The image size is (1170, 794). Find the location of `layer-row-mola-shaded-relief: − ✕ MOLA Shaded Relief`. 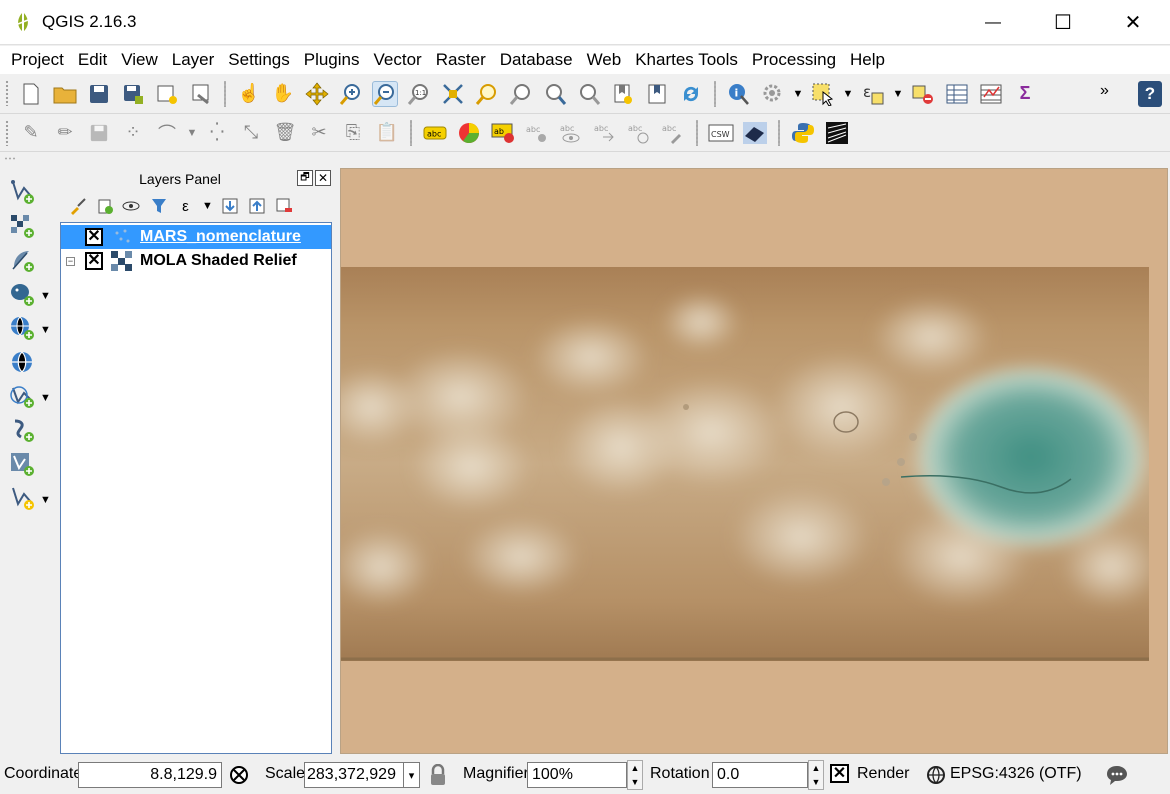

layer-row-mola-shaded-relief: − ✕ MOLA Shaded Relief is located at coordinates (196, 261).